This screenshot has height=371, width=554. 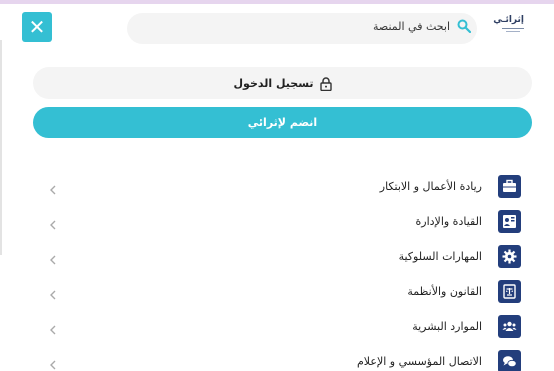 What do you see at coordinates (509, 256) in the screenshot?
I see `gear-icon` at bounding box center [509, 256].